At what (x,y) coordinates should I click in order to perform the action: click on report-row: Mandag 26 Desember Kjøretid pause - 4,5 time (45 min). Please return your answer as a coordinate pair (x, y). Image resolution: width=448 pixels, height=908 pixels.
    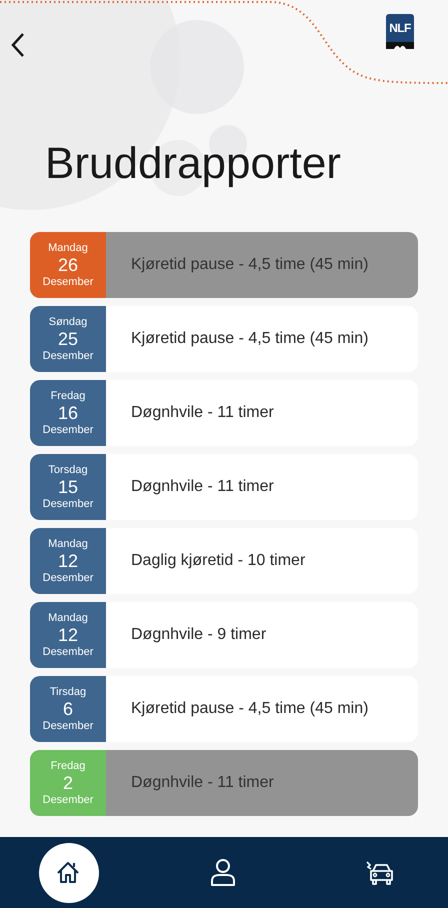
    Looking at the image, I should click on (224, 265).